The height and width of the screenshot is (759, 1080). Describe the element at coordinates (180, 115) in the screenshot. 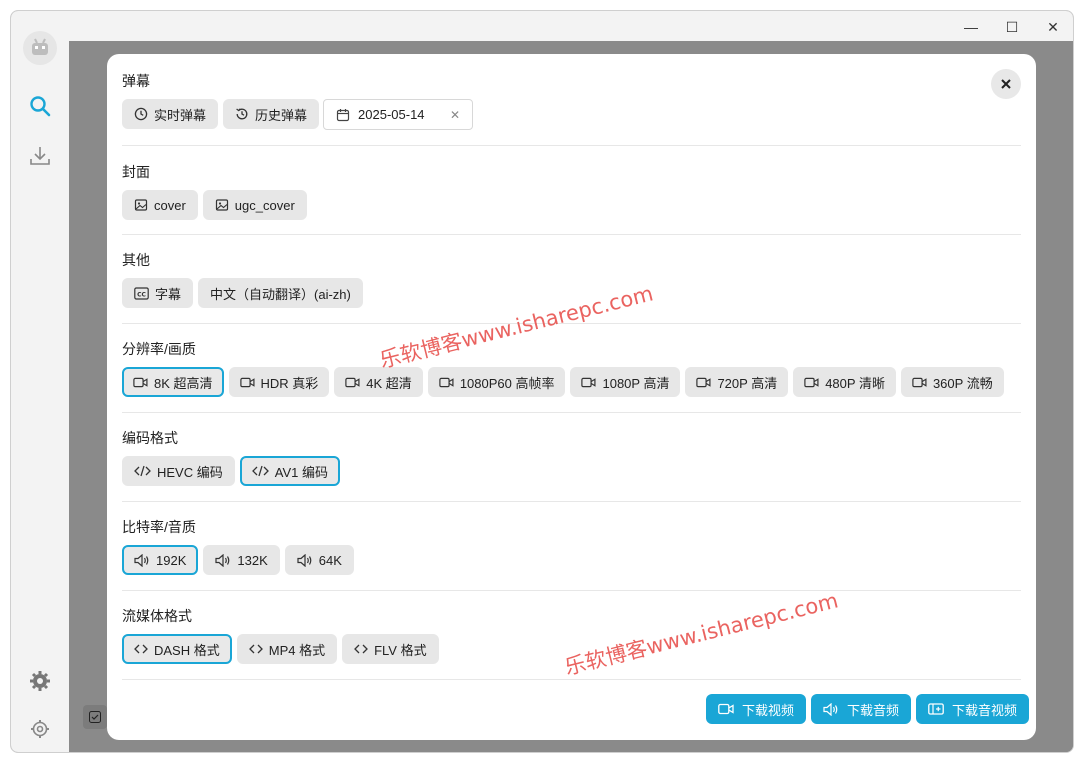

I see `chip-label: 实时弹幕` at that location.